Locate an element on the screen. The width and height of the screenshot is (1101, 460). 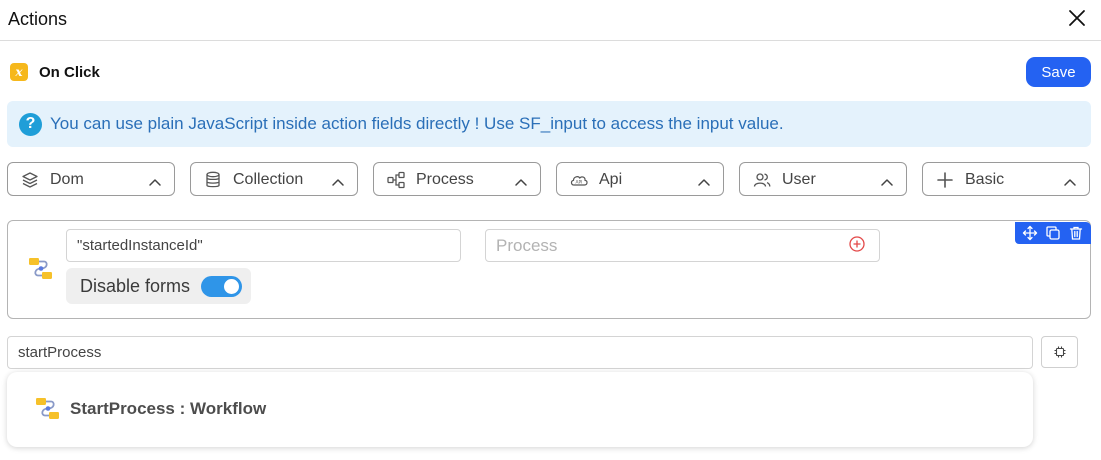
add-circle-icon is located at coordinates (857, 244).